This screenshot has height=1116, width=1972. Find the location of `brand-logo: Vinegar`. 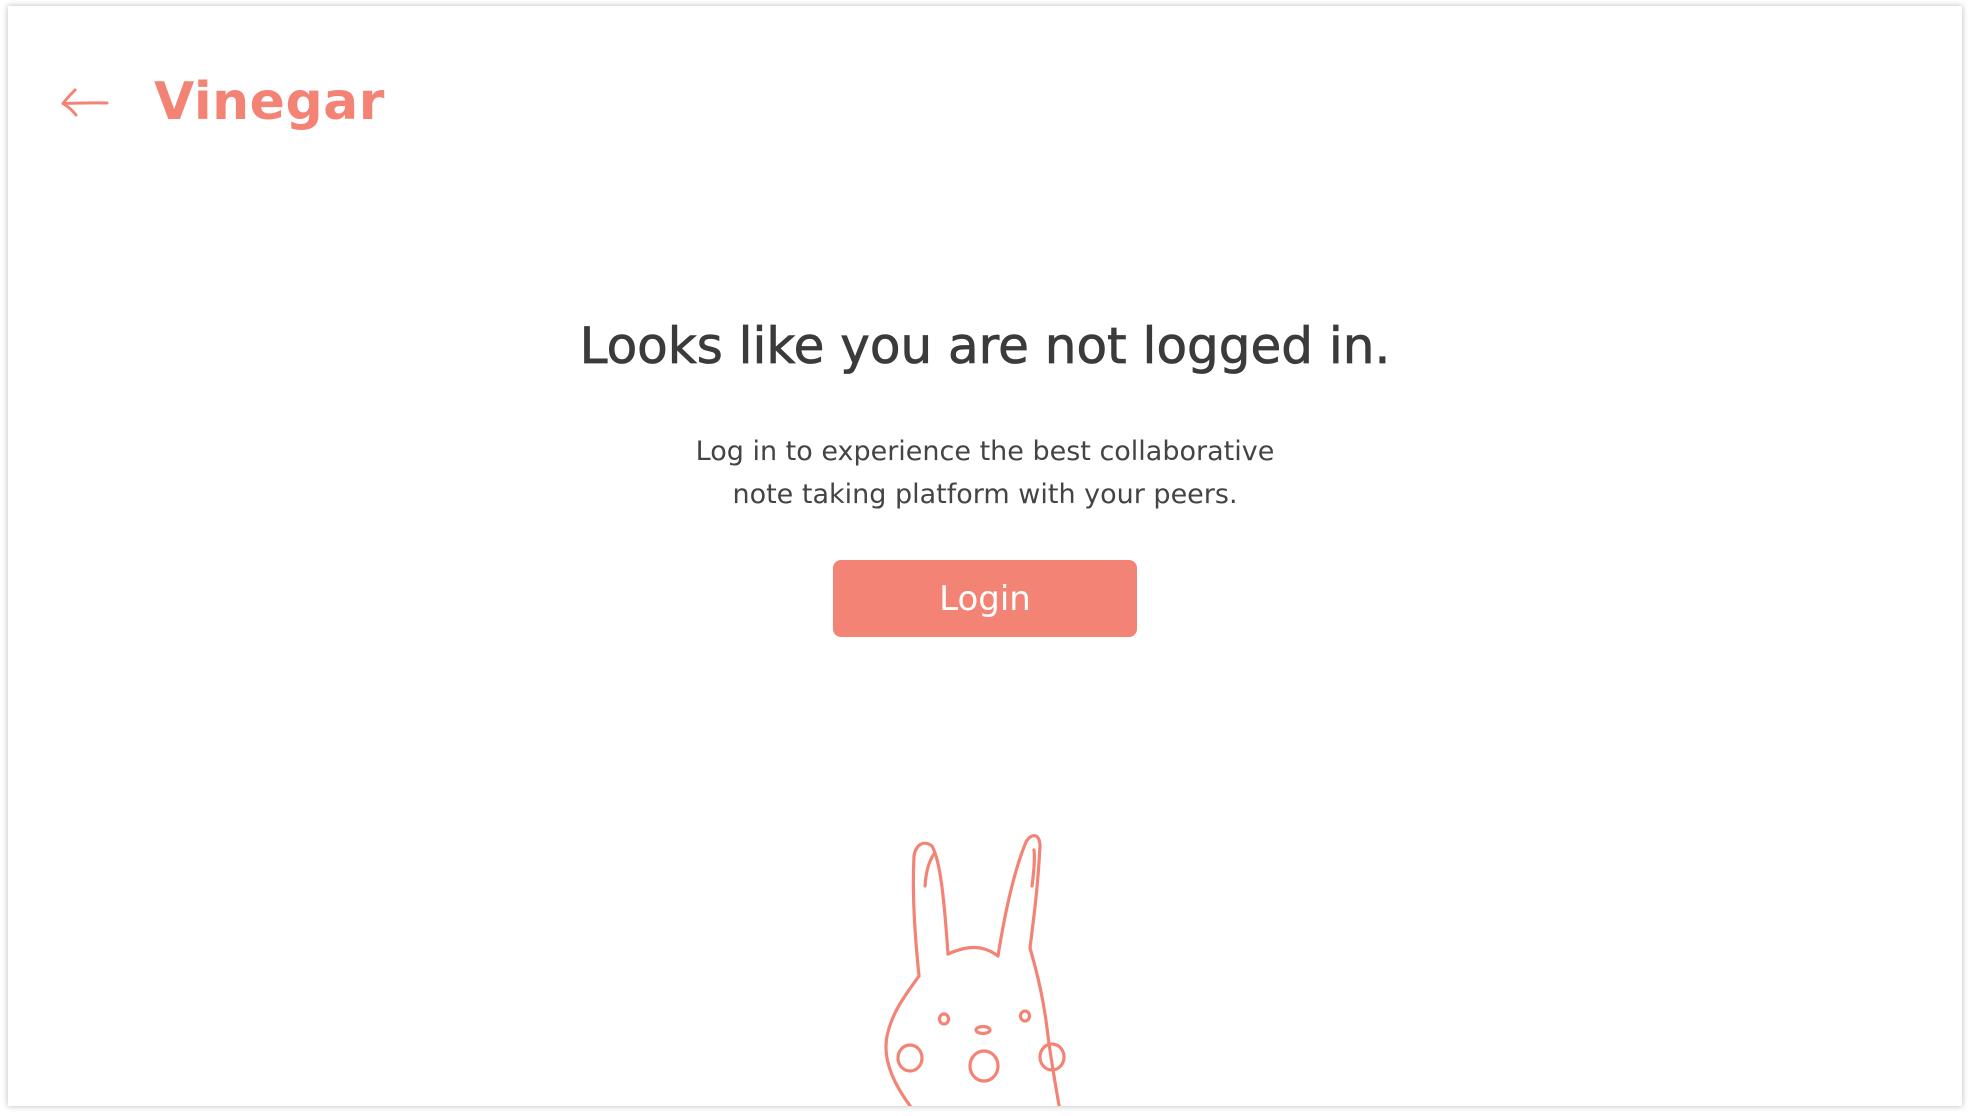

brand-logo: Vinegar is located at coordinates (269, 102).